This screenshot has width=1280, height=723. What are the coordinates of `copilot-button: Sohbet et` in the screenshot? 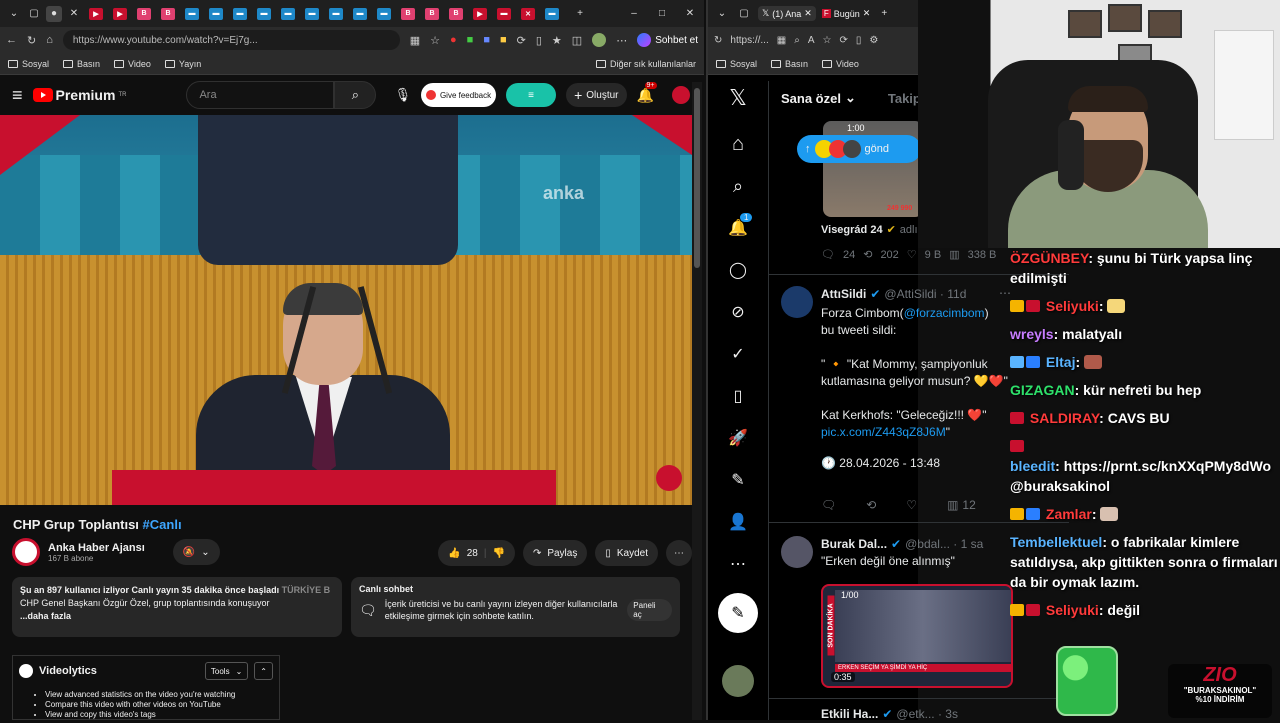 It's located at (667, 40).